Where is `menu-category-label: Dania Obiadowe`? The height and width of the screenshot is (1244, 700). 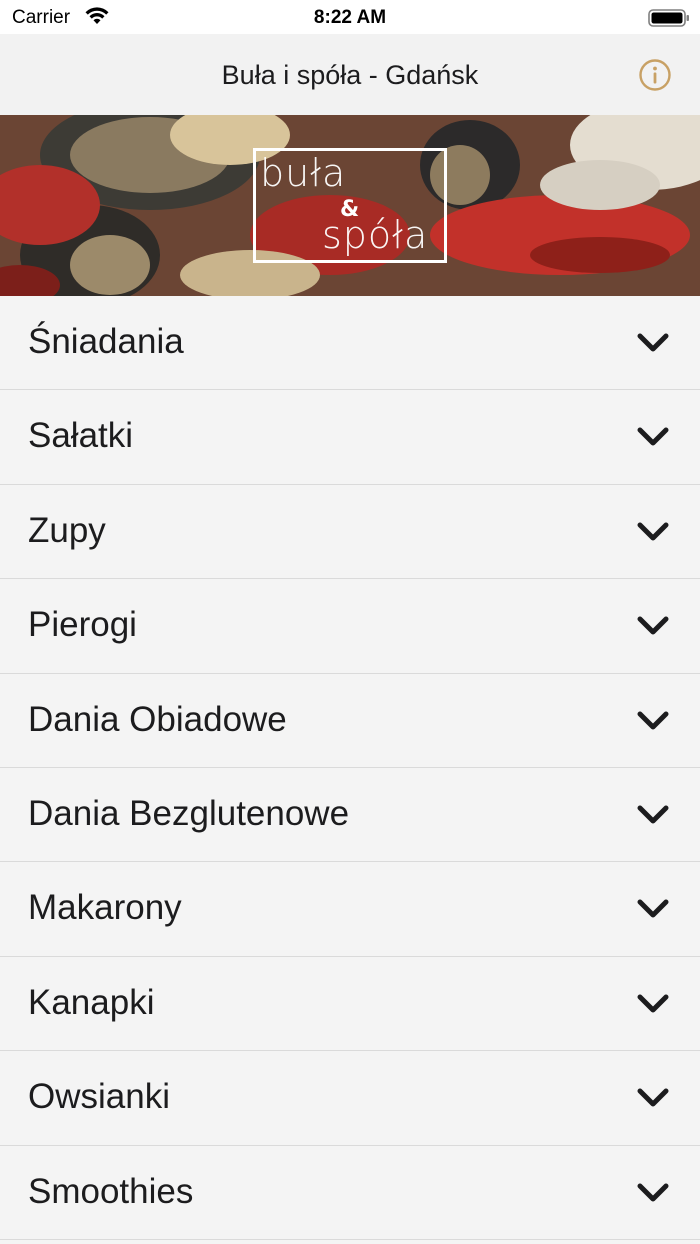 menu-category-label: Dania Obiadowe is located at coordinates (157, 719).